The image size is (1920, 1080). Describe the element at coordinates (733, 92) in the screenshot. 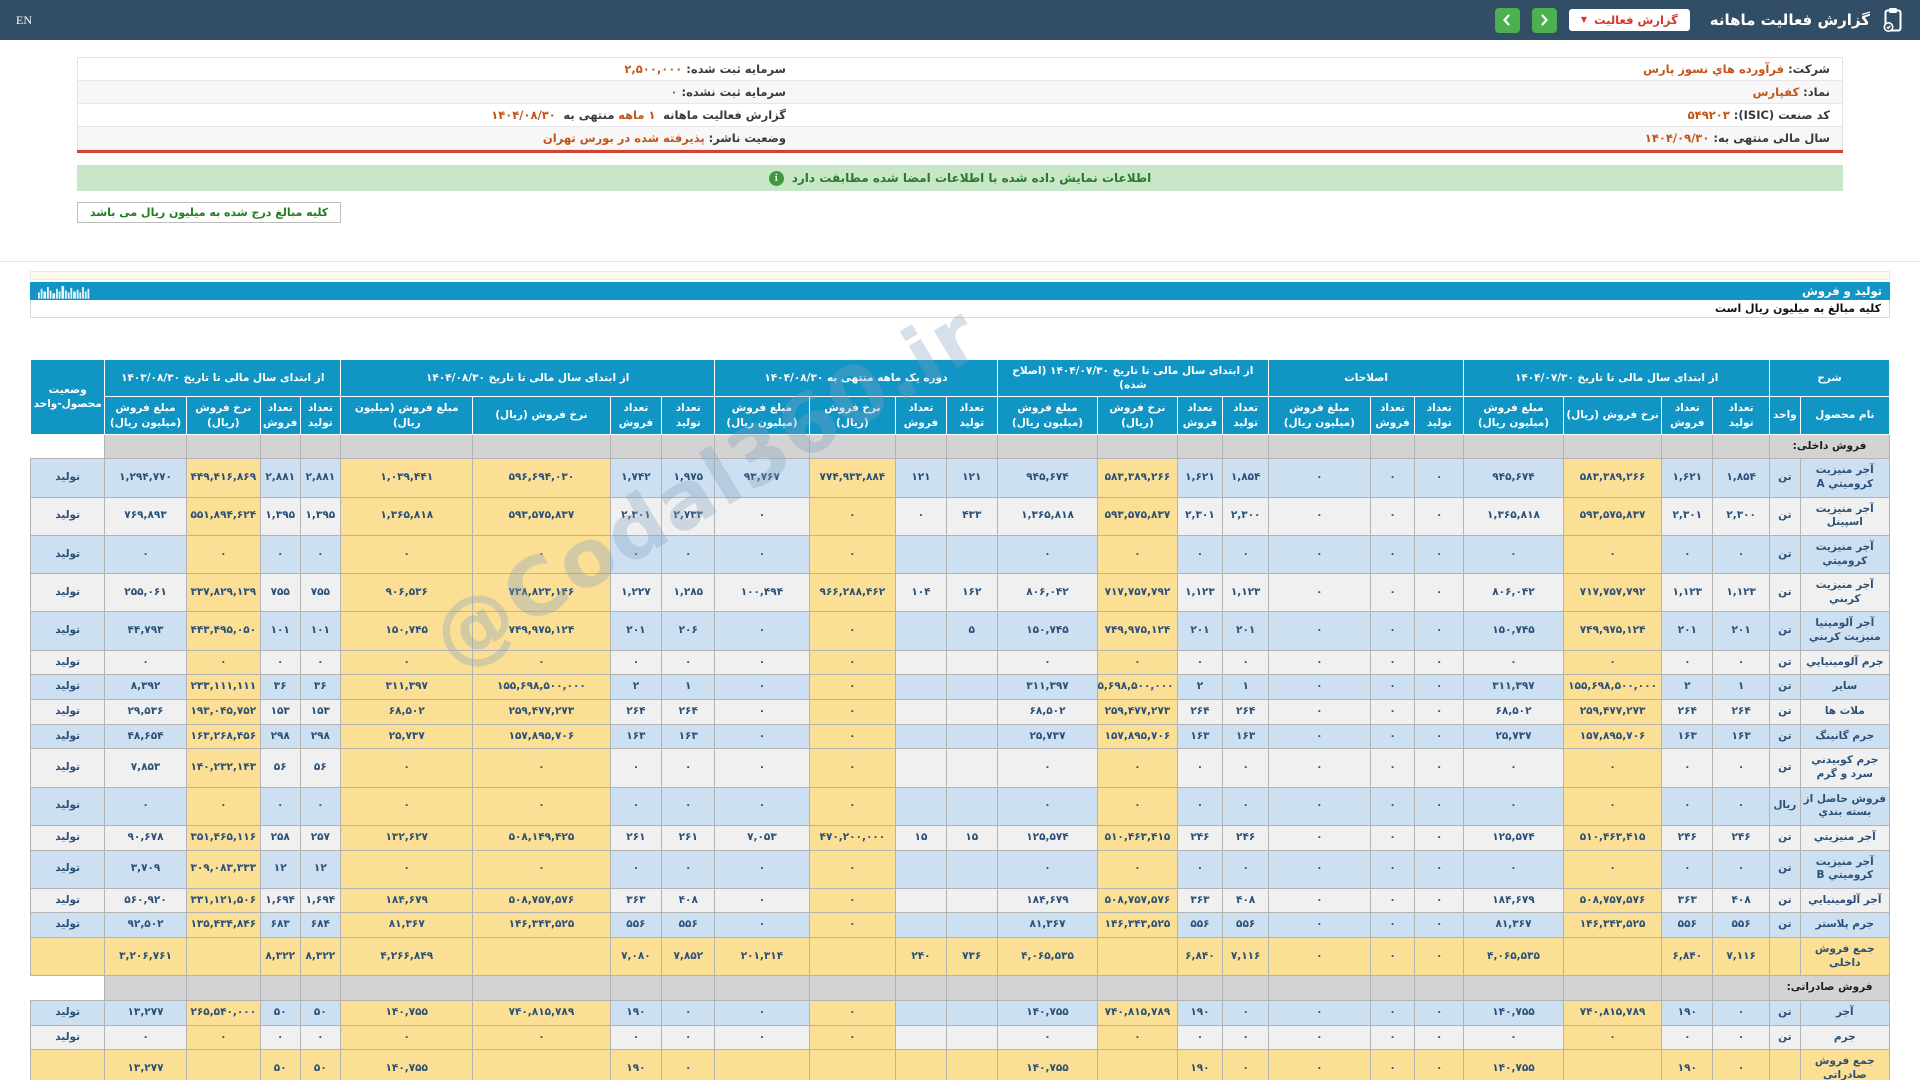

I see `unregistered-capital-label: سرمایه ثبت نشده:` at that location.